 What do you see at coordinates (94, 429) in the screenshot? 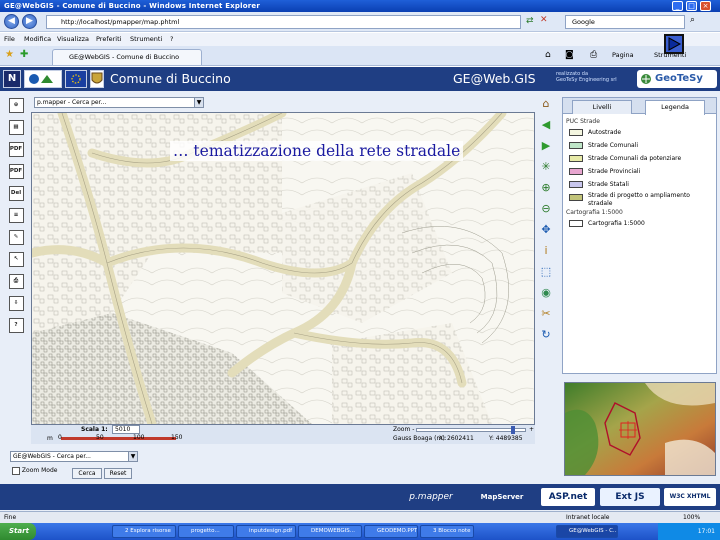
I see `scale-label: Scala 1:` at bounding box center [94, 429].